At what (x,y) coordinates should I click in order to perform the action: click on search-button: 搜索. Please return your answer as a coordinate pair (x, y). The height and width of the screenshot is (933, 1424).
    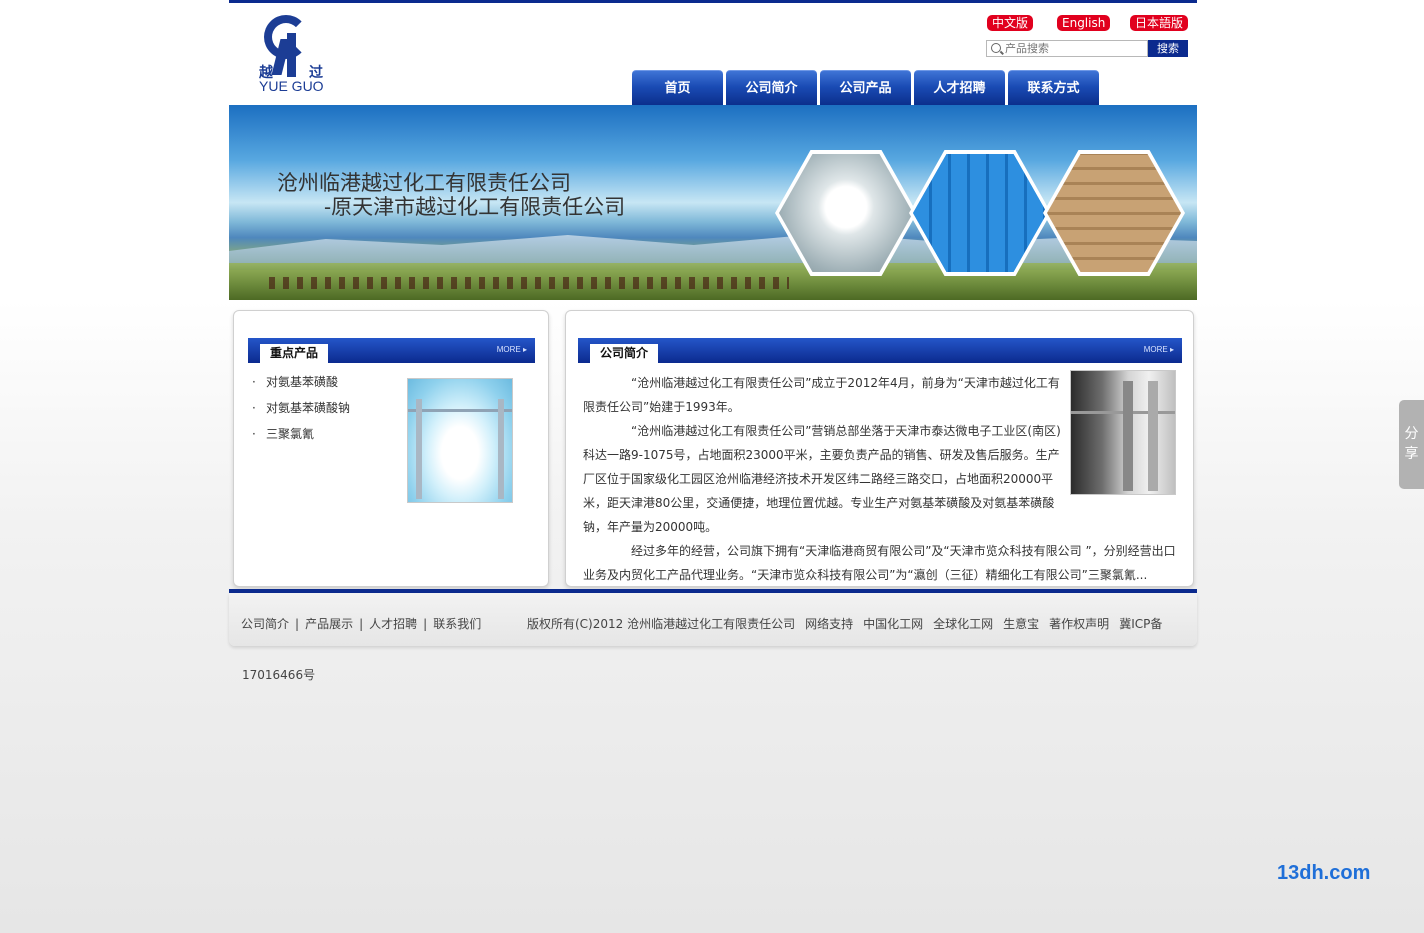
    Looking at the image, I should click on (1168, 48).